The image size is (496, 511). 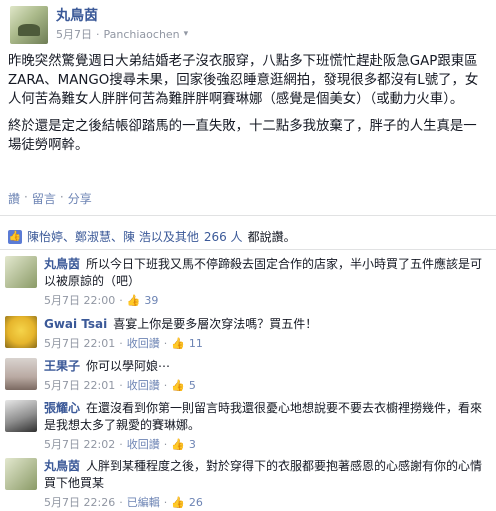 I want to click on post-actions: 讚 · 留言 · 分享, so click(x=50, y=198).